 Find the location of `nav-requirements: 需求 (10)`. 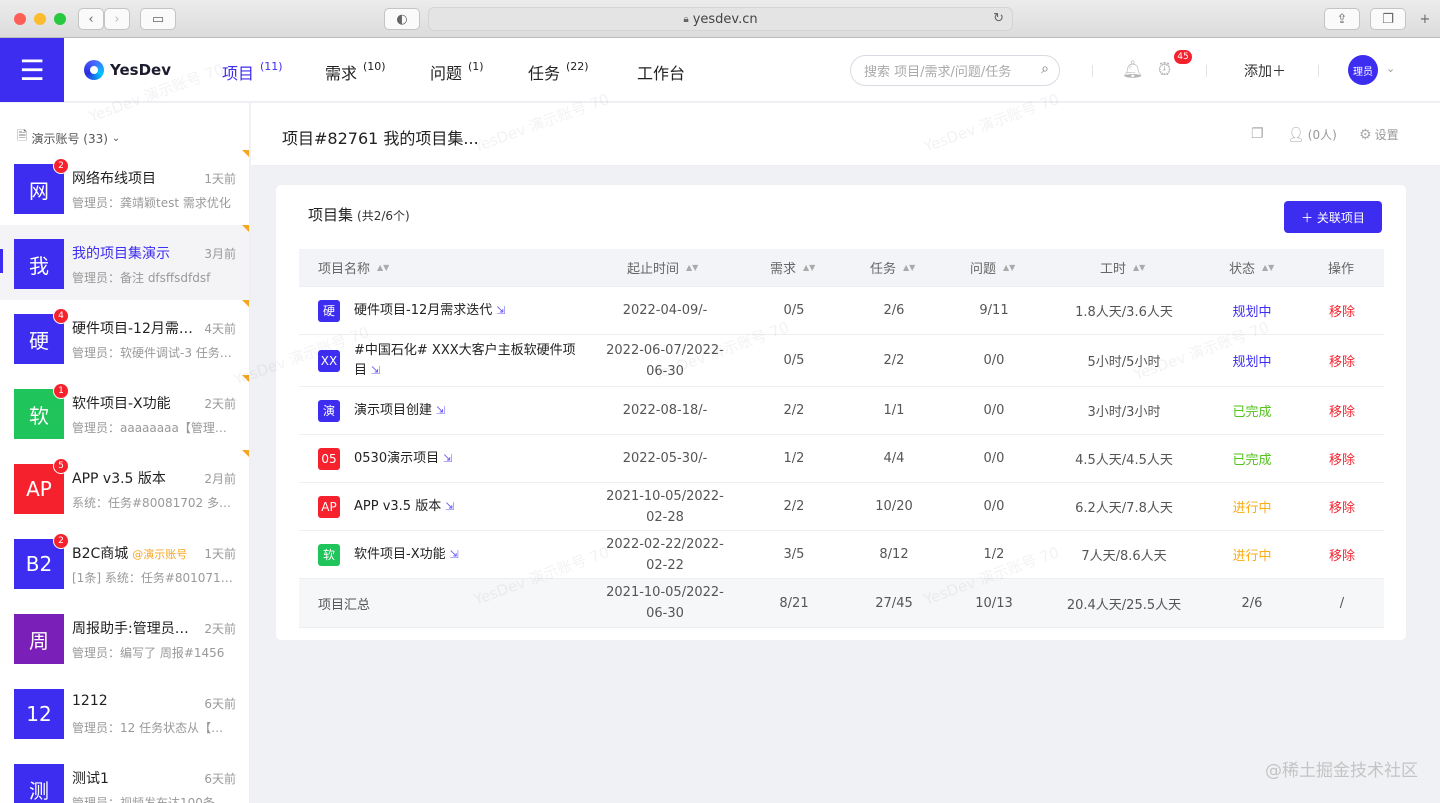

nav-requirements: 需求 (10) is located at coordinates (355, 72).